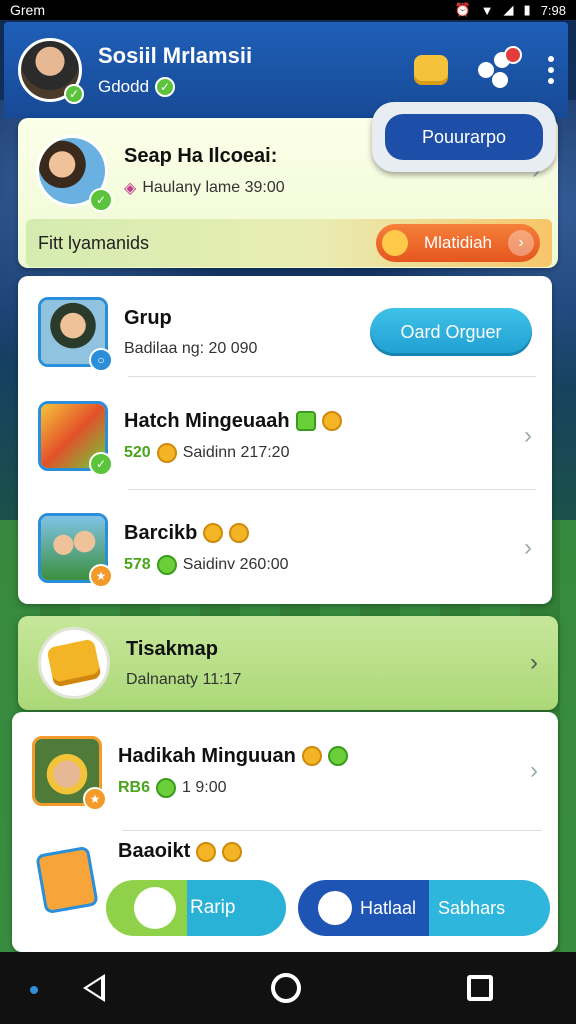 This screenshot has width=576, height=1024. I want to click on tag-icon: ◈, so click(130, 188).